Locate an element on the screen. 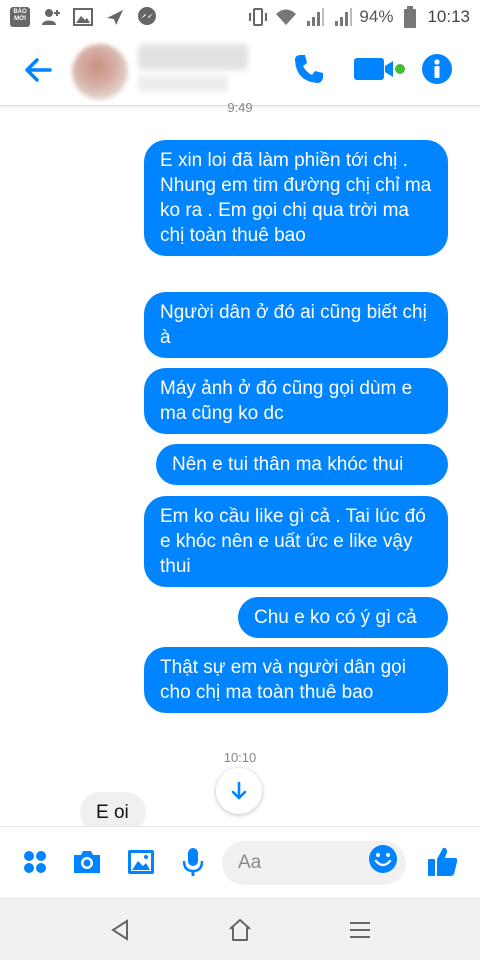  more-actions-button is located at coordinates (35, 862).